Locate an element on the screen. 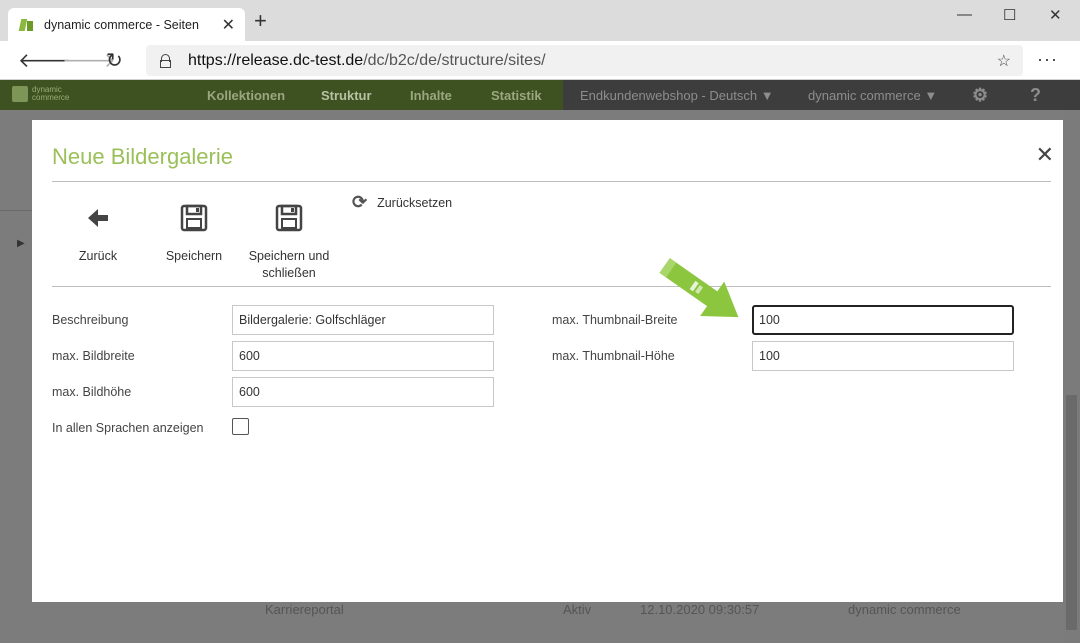 This screenshot has height=643, width=1080. scrollbar-thumb is located at coordinates (1071, 512).